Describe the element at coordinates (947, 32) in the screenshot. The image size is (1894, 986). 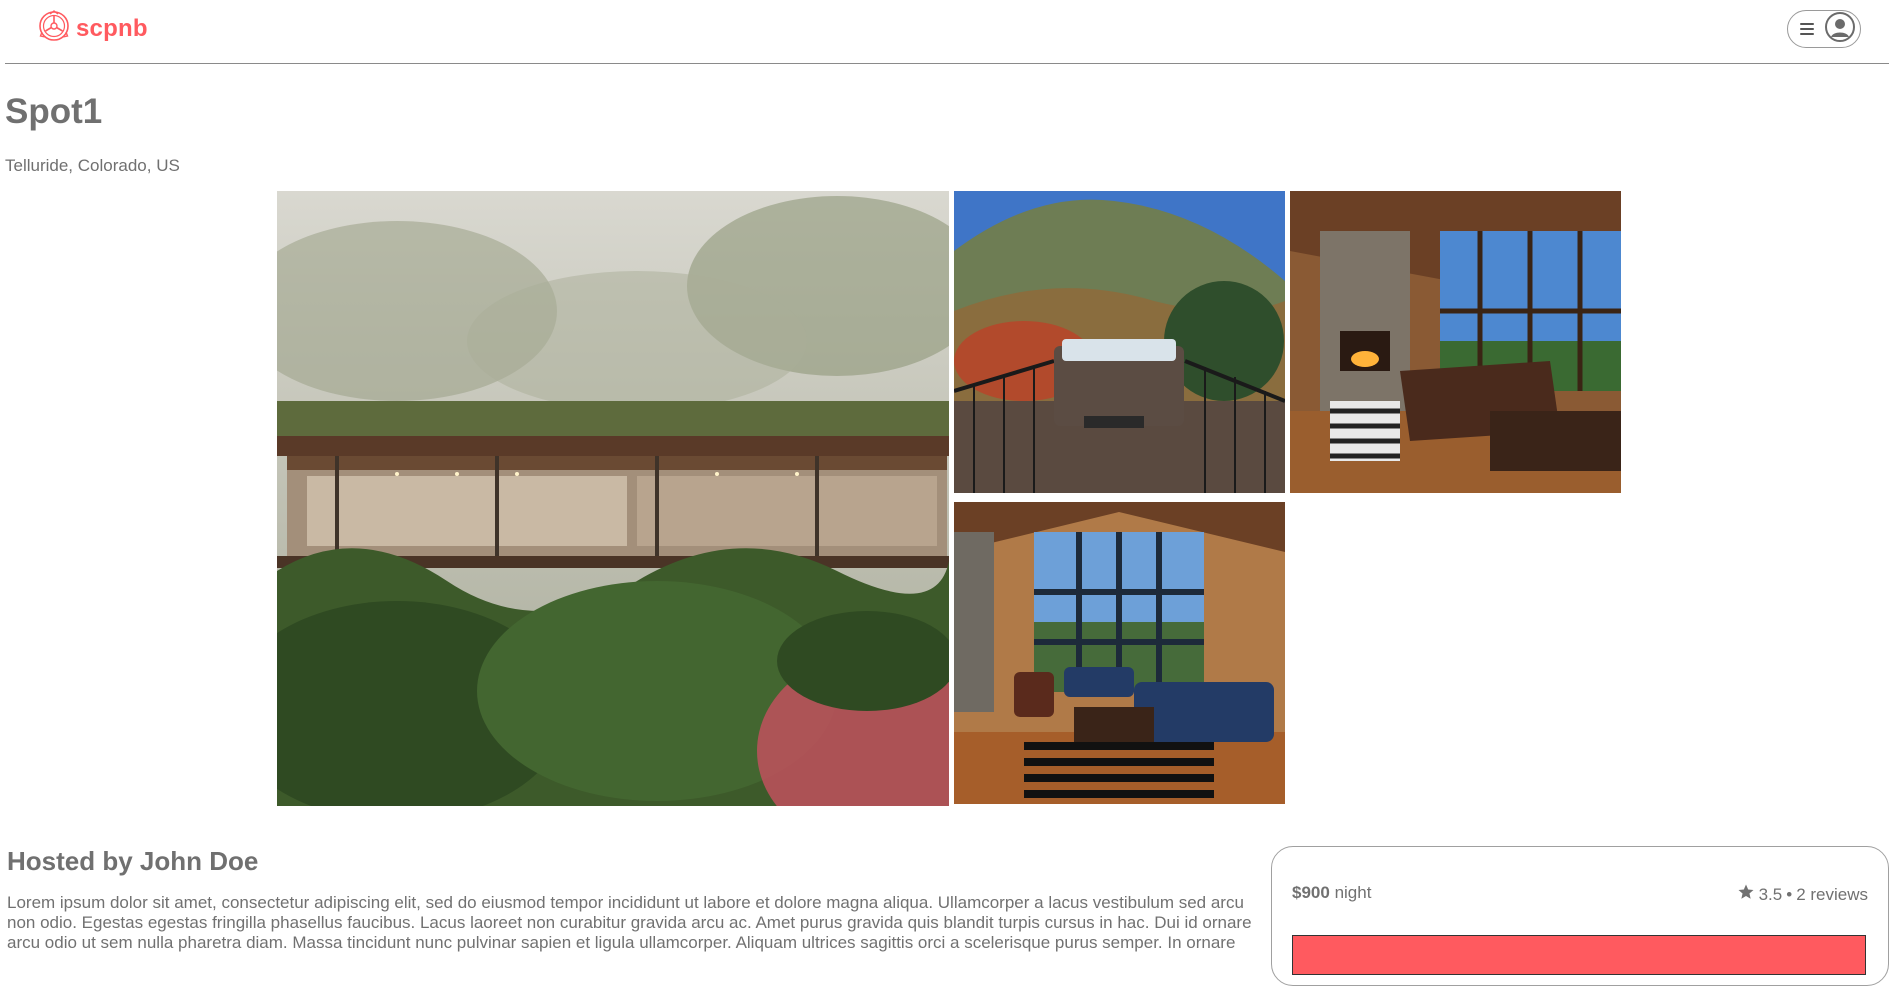
I see `top-navigation-bar: scpnb` at that location.